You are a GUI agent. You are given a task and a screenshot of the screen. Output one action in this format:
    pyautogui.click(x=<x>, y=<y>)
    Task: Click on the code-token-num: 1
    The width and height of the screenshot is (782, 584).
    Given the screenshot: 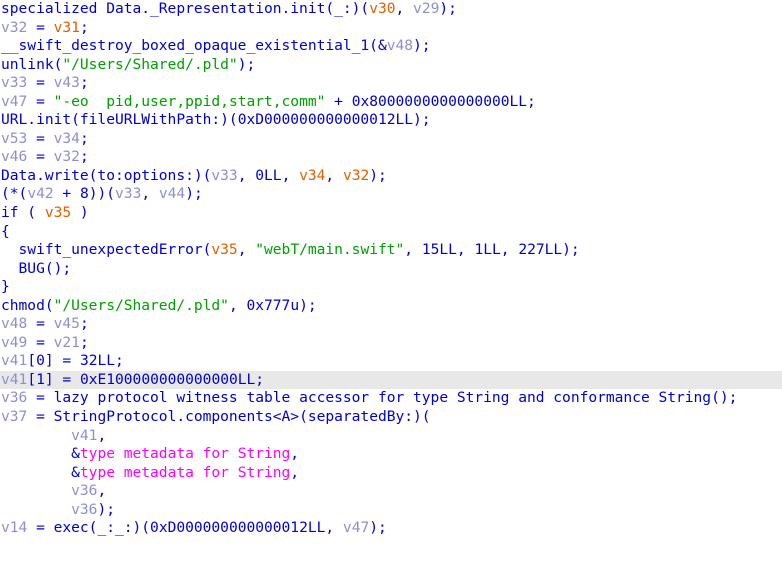 What is the action you would take?
    pyautogui.click(x=40, y=379)
    